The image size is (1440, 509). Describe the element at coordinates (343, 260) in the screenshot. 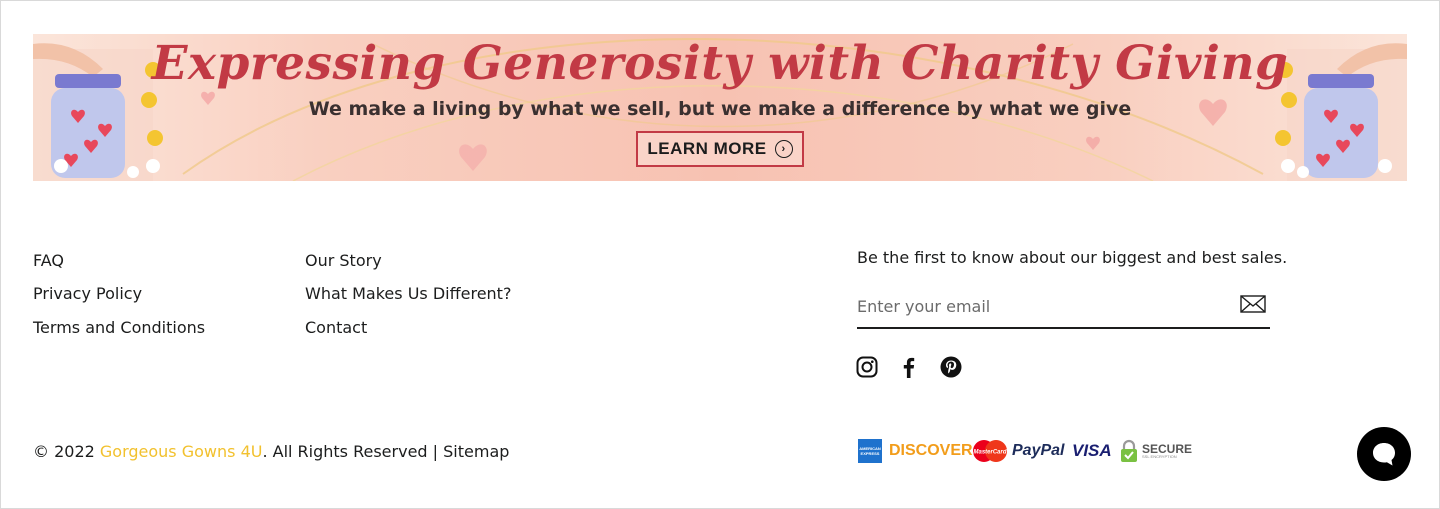

I see `footer-link-our-story: Our Story` at that location.